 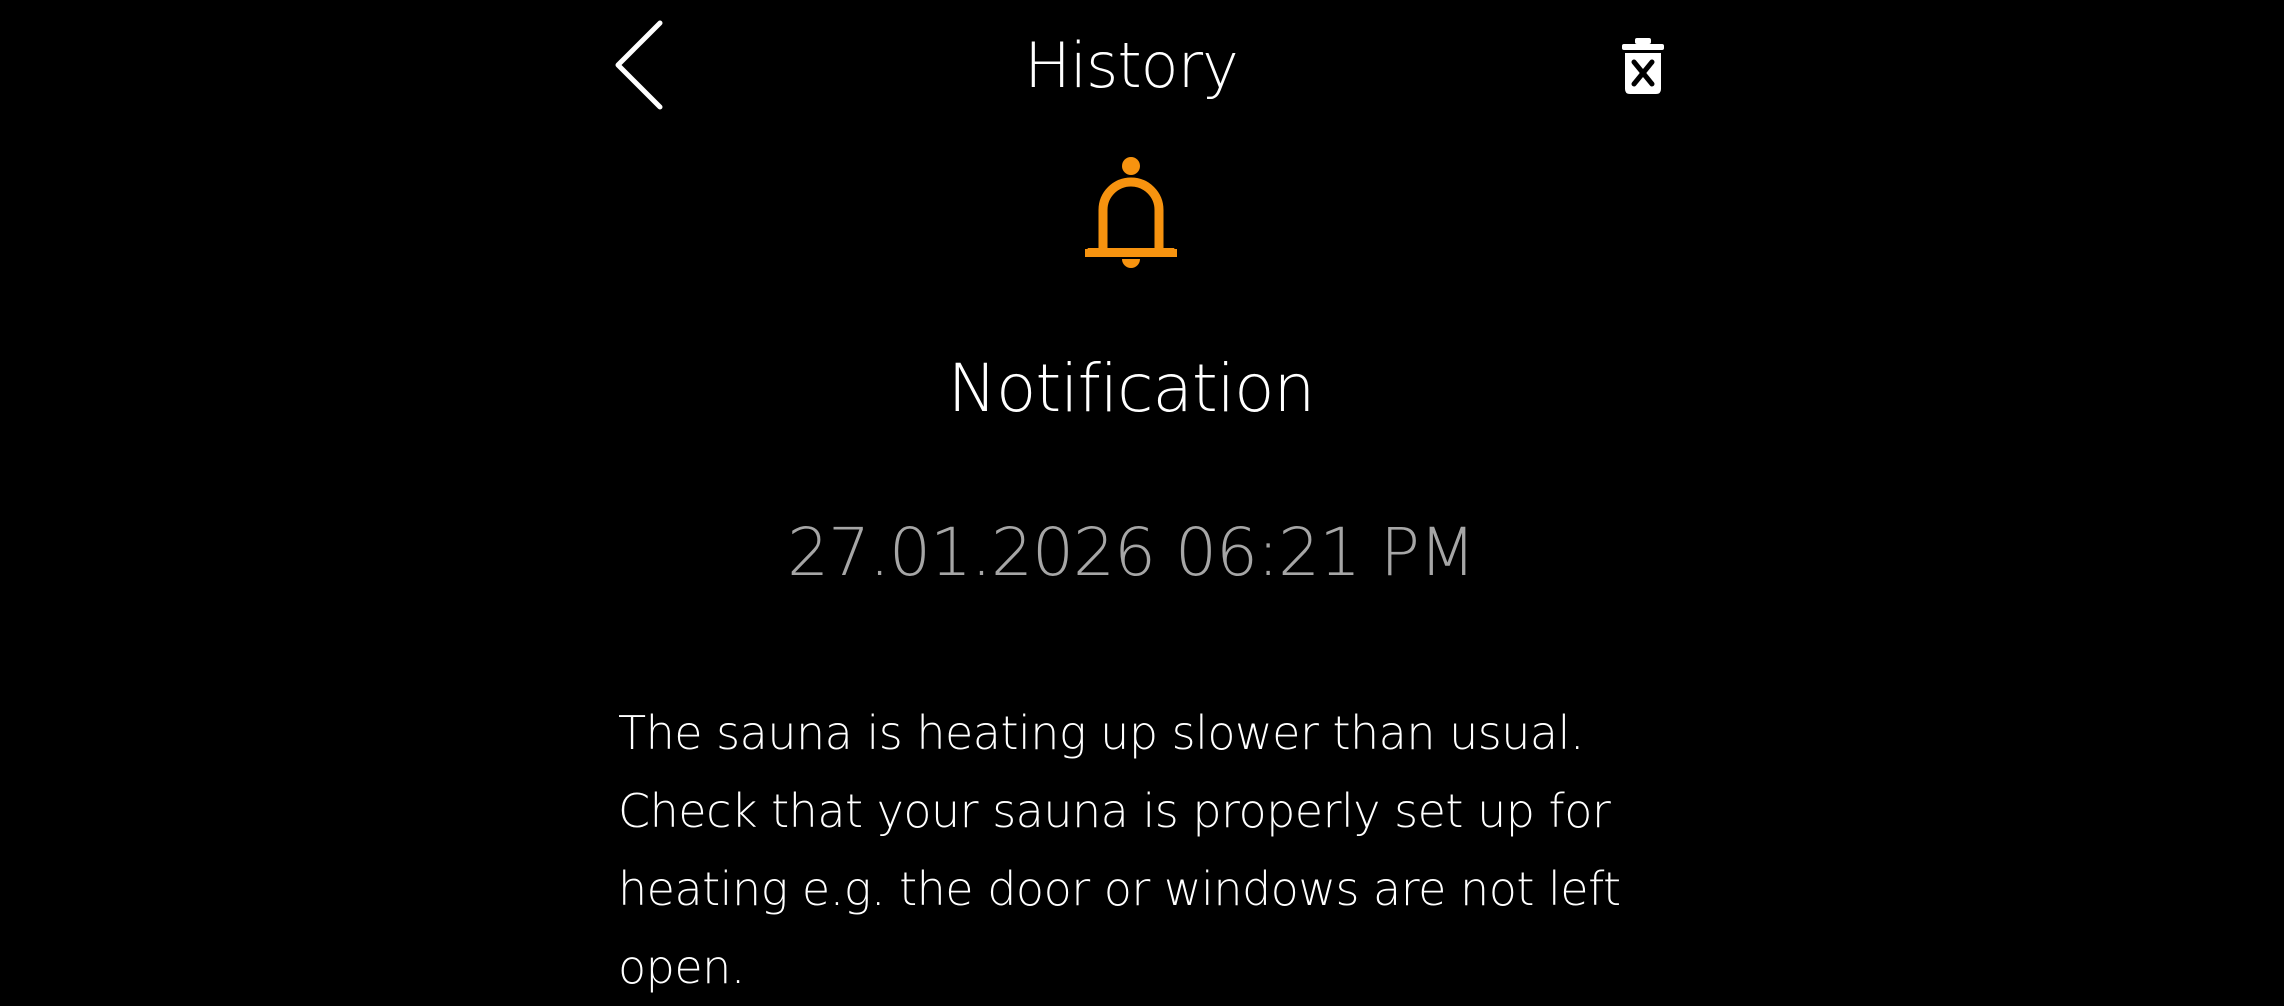 I want to click on header-bar: History, so click(x=1142, y=70).